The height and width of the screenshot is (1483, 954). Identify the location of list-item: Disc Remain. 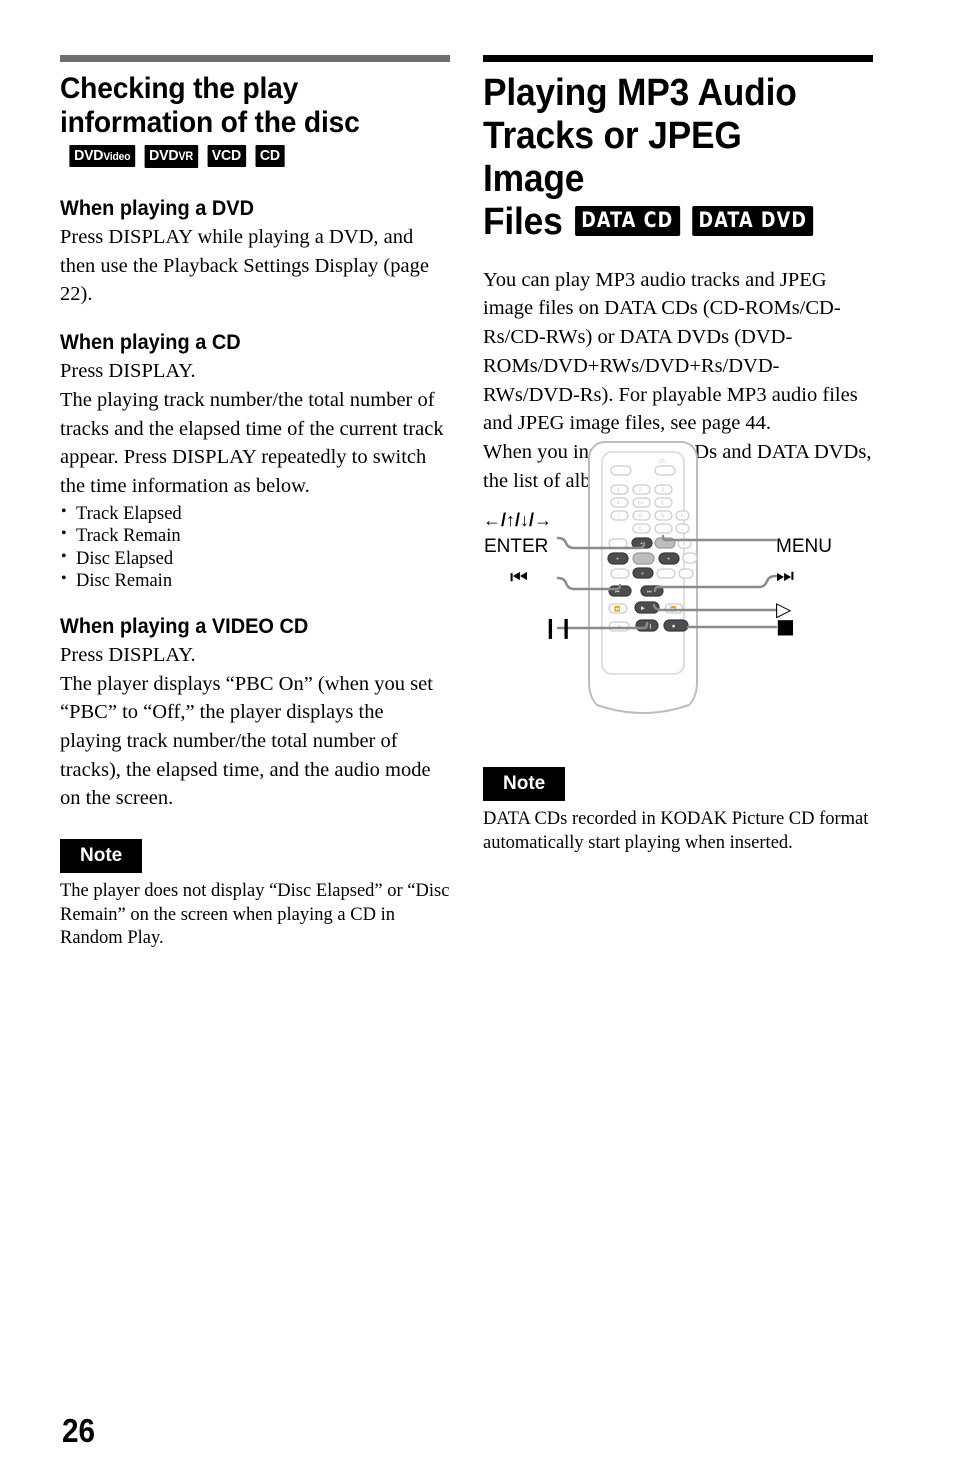
(255, 581).